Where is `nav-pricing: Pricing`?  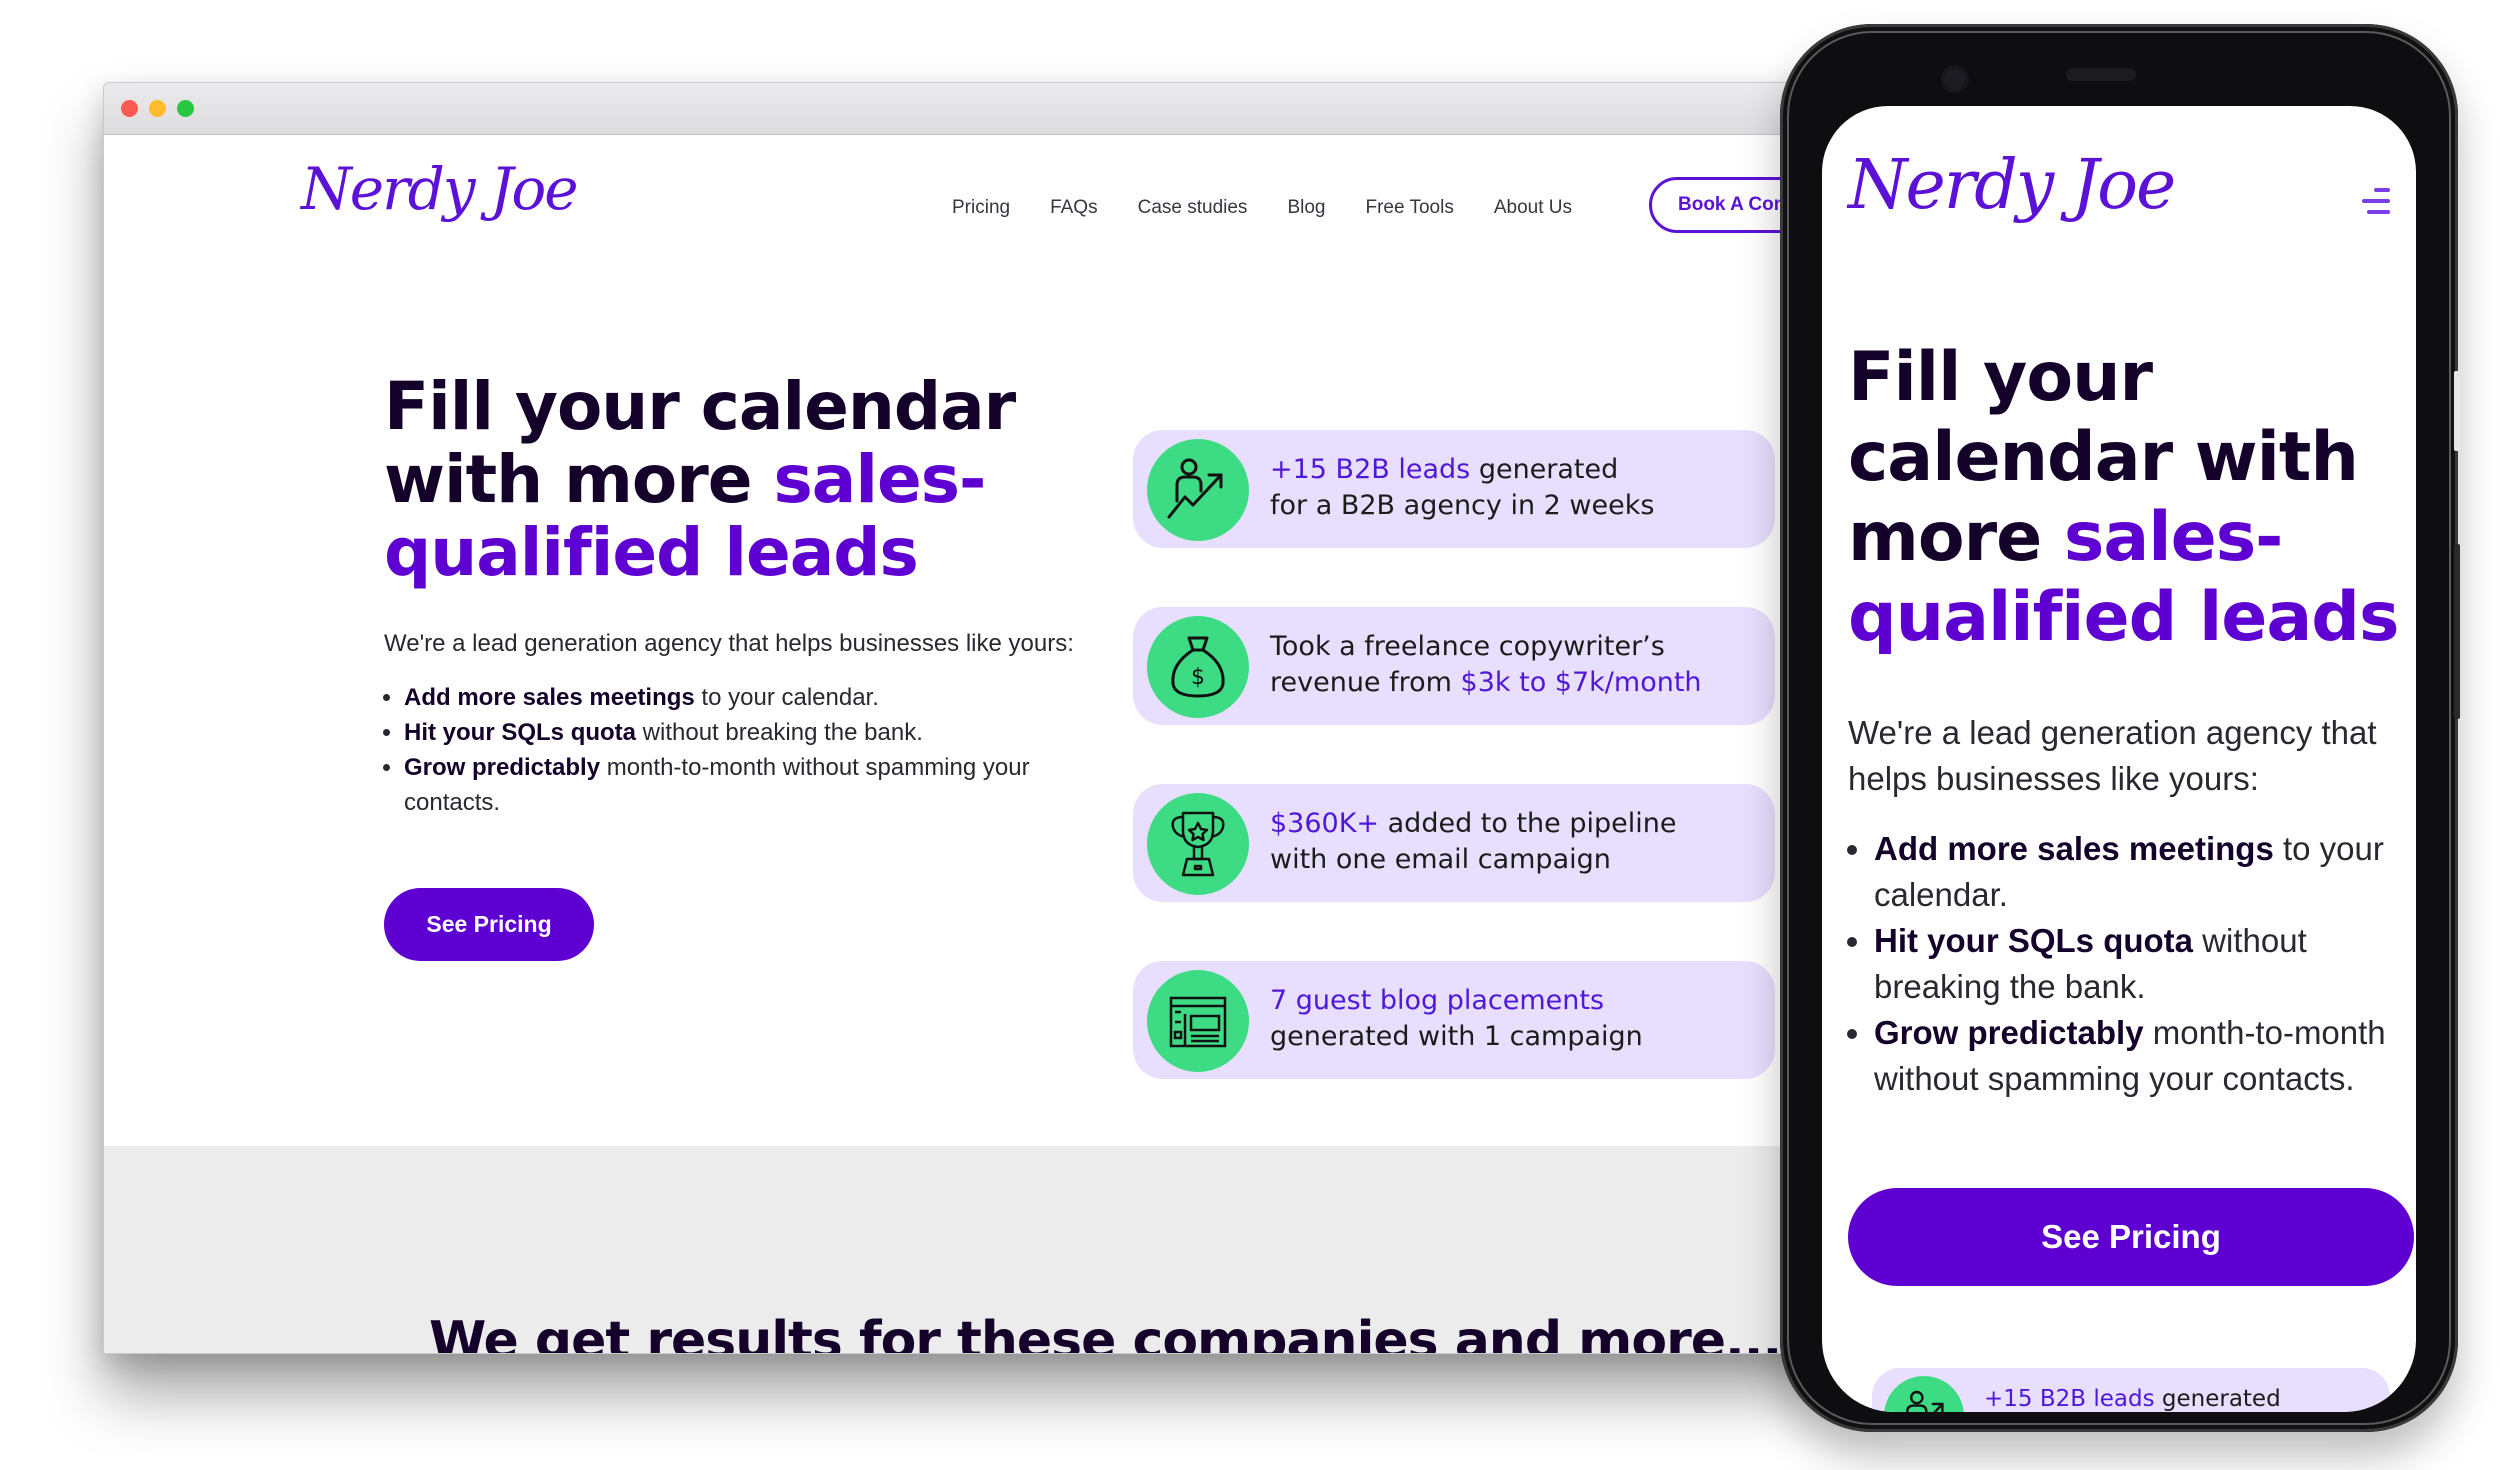 nav-pricing: Pricing is located at coordinates (981, 208).